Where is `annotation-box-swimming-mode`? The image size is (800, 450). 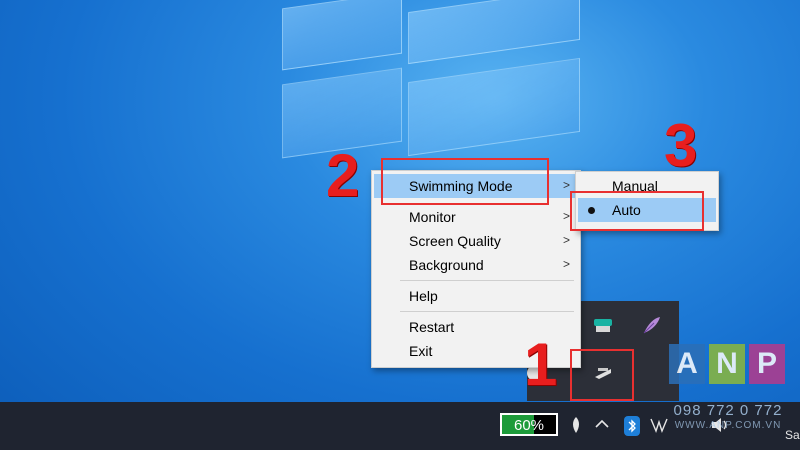 annotation-box-swimming-mode is located at coordinates (465, 181).